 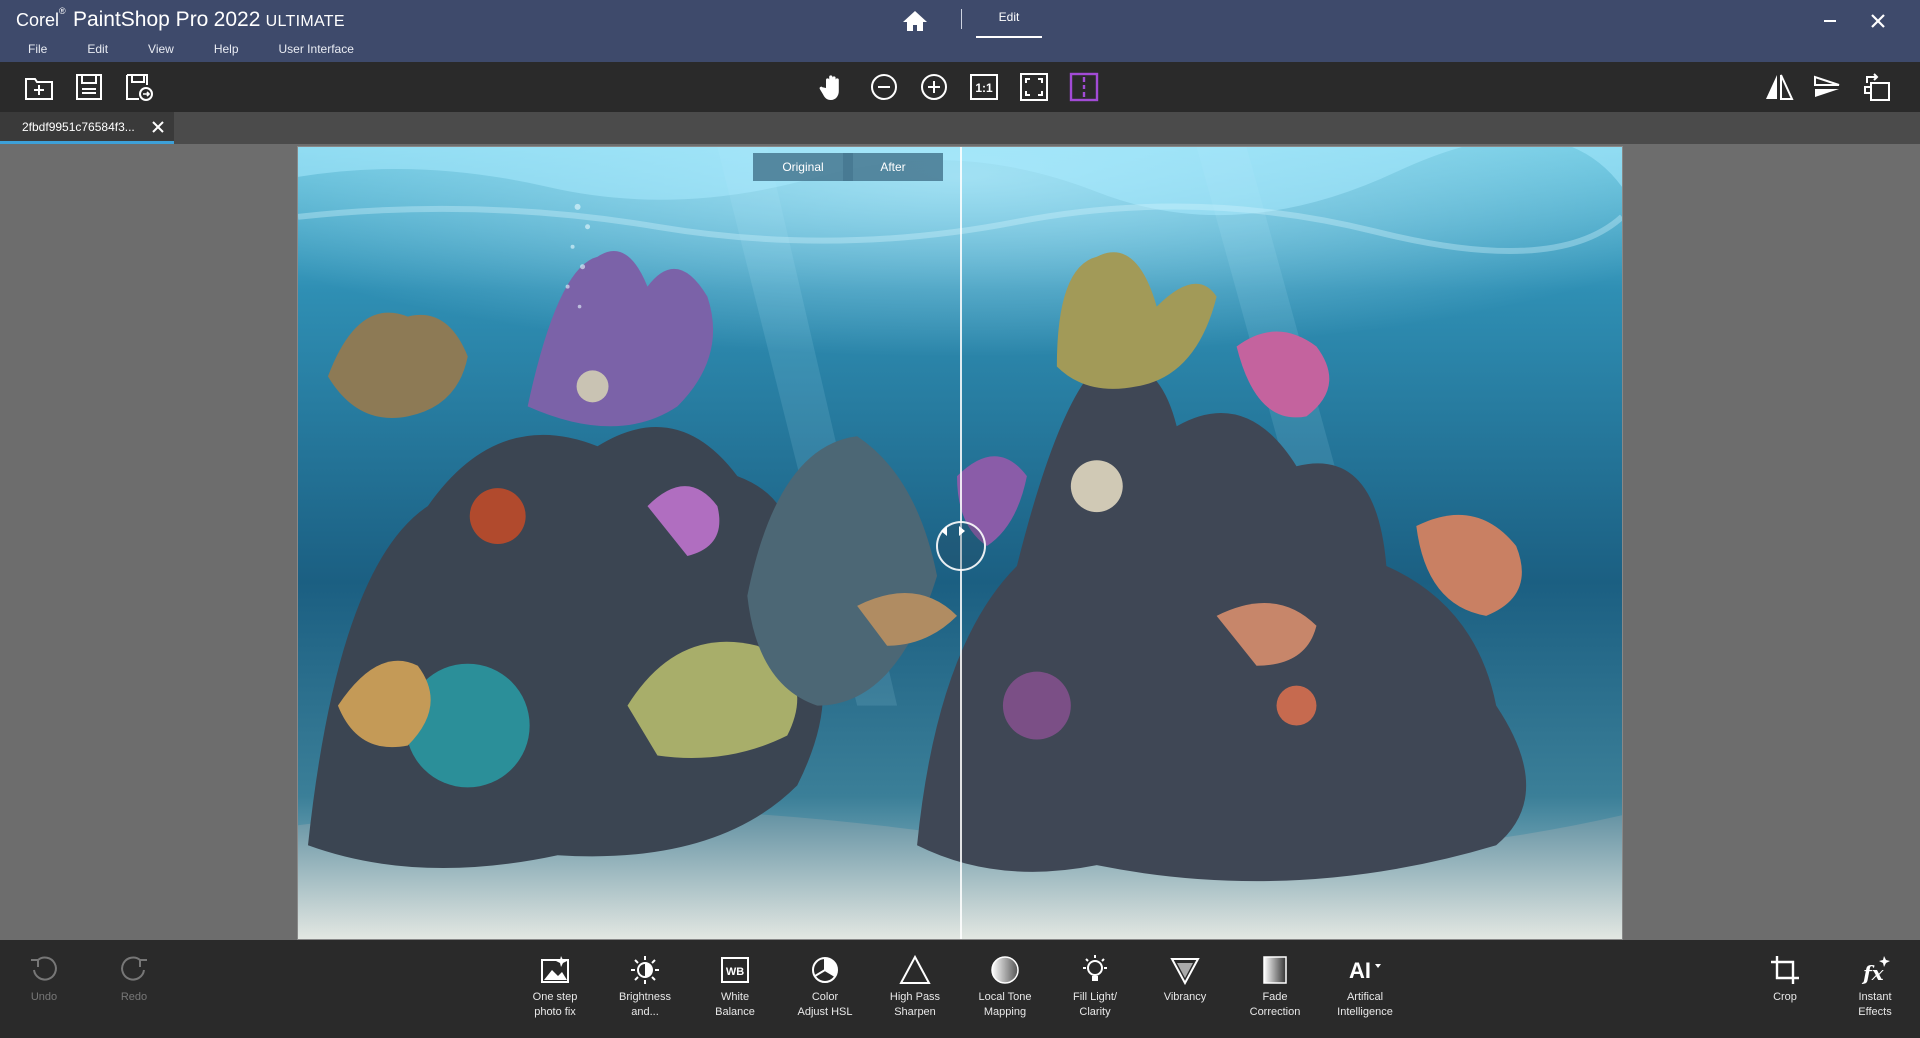 I want to click on minimize-icon, so click(x=1830, y=21).